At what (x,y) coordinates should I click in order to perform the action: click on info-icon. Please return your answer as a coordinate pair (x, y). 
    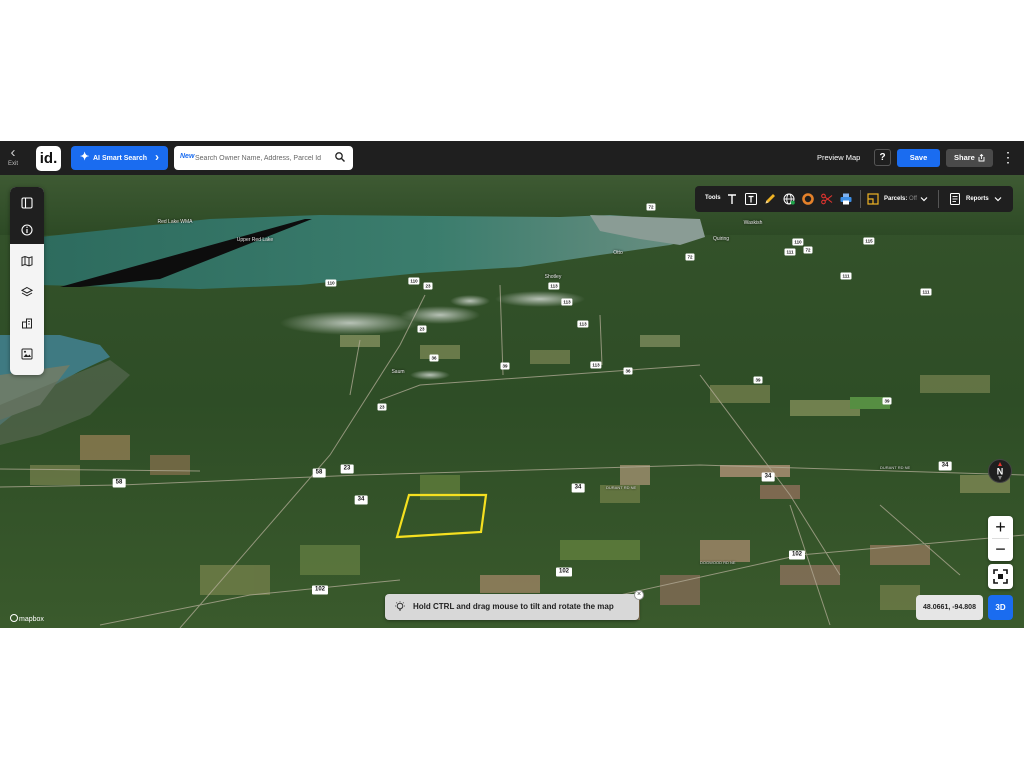
    Looking at the image, I should click on (27, 230).